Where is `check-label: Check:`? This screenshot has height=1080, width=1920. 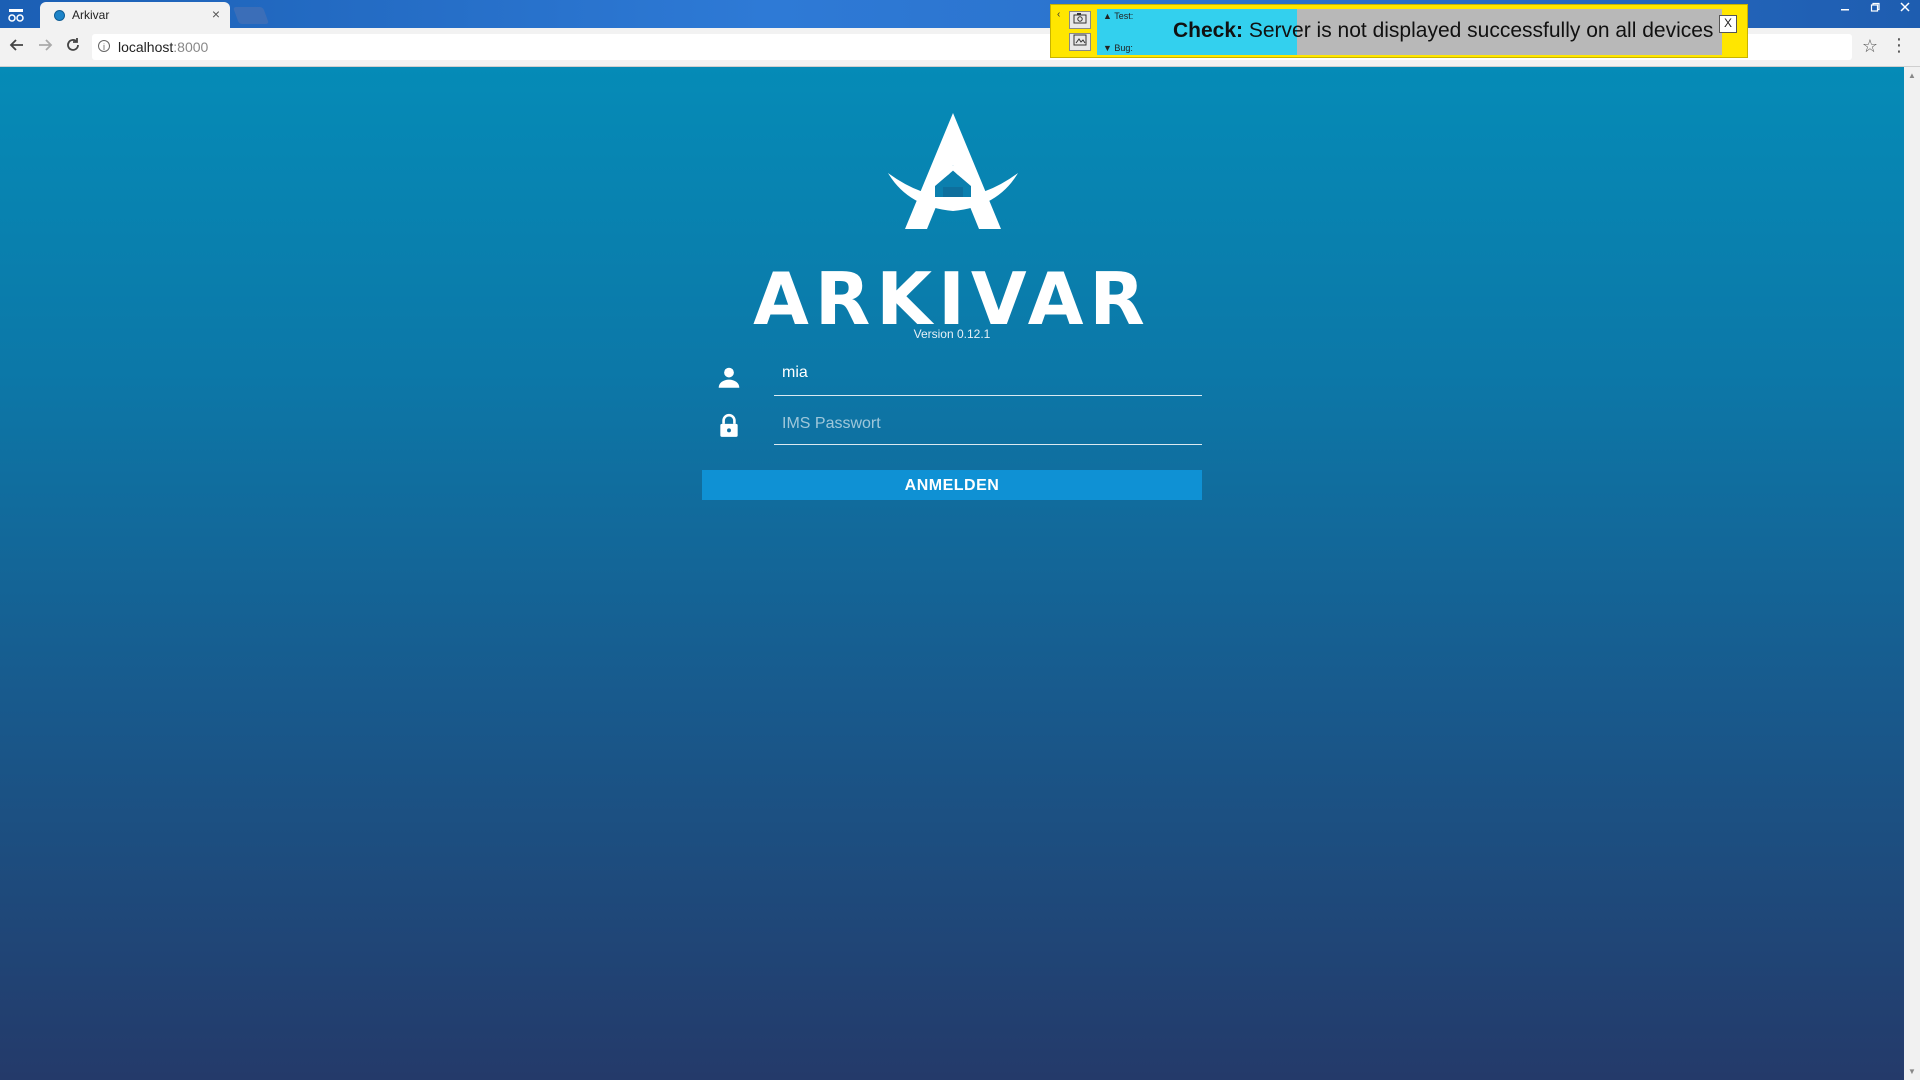
check-label: Check: is located at coordinates (1208, 30).